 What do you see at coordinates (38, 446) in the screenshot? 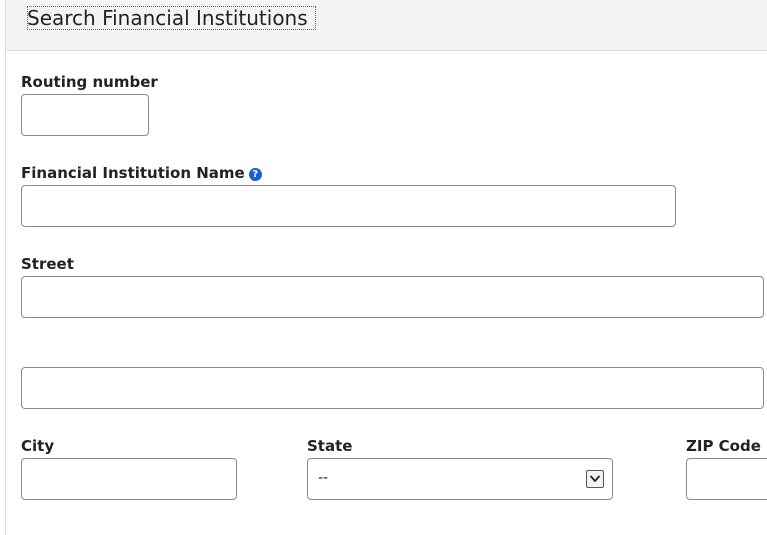
I see `city-label: City` at bounding box center [38, 446].